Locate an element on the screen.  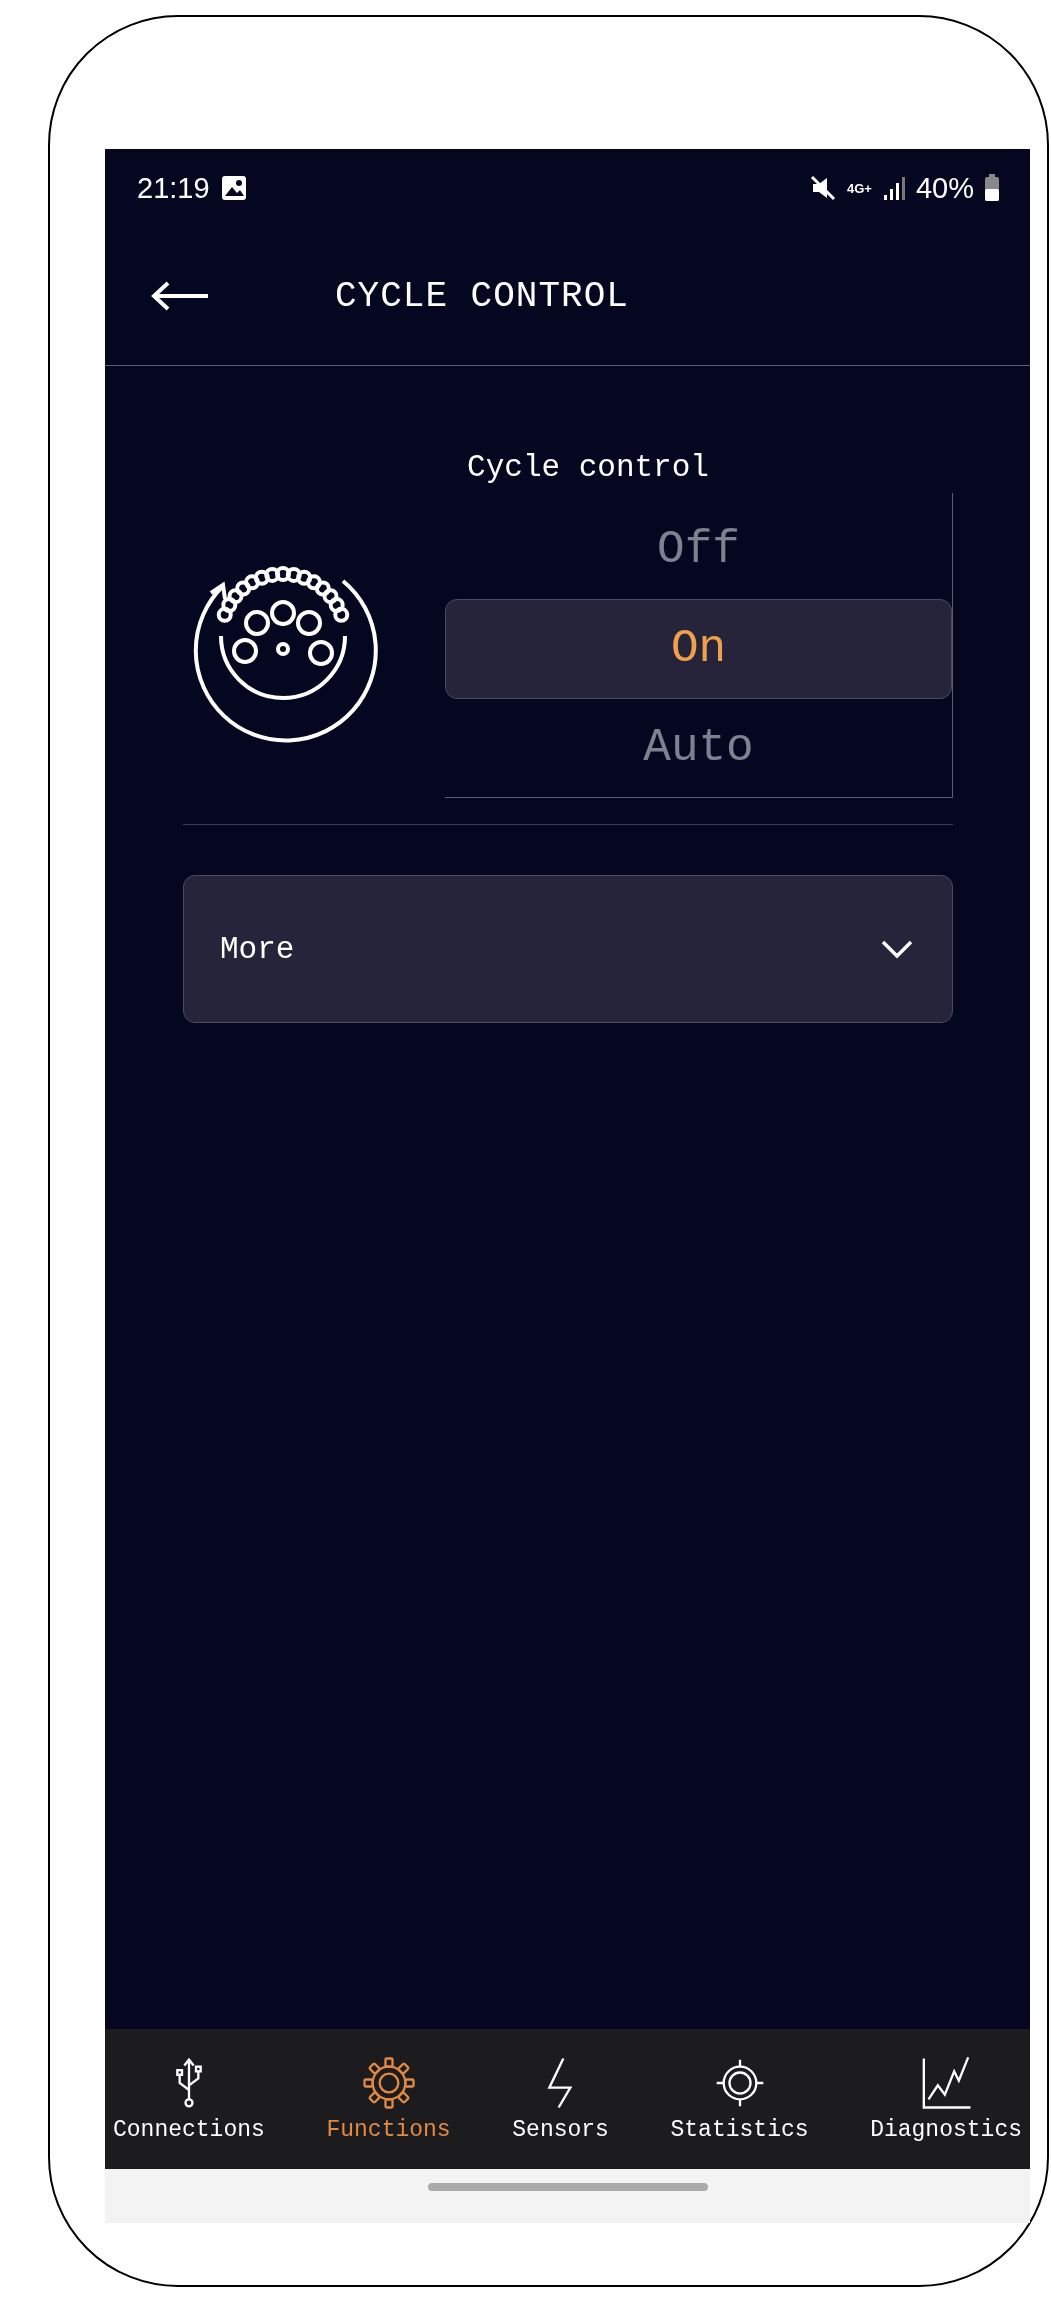
mute-icon is located at coordinates (823, 188).